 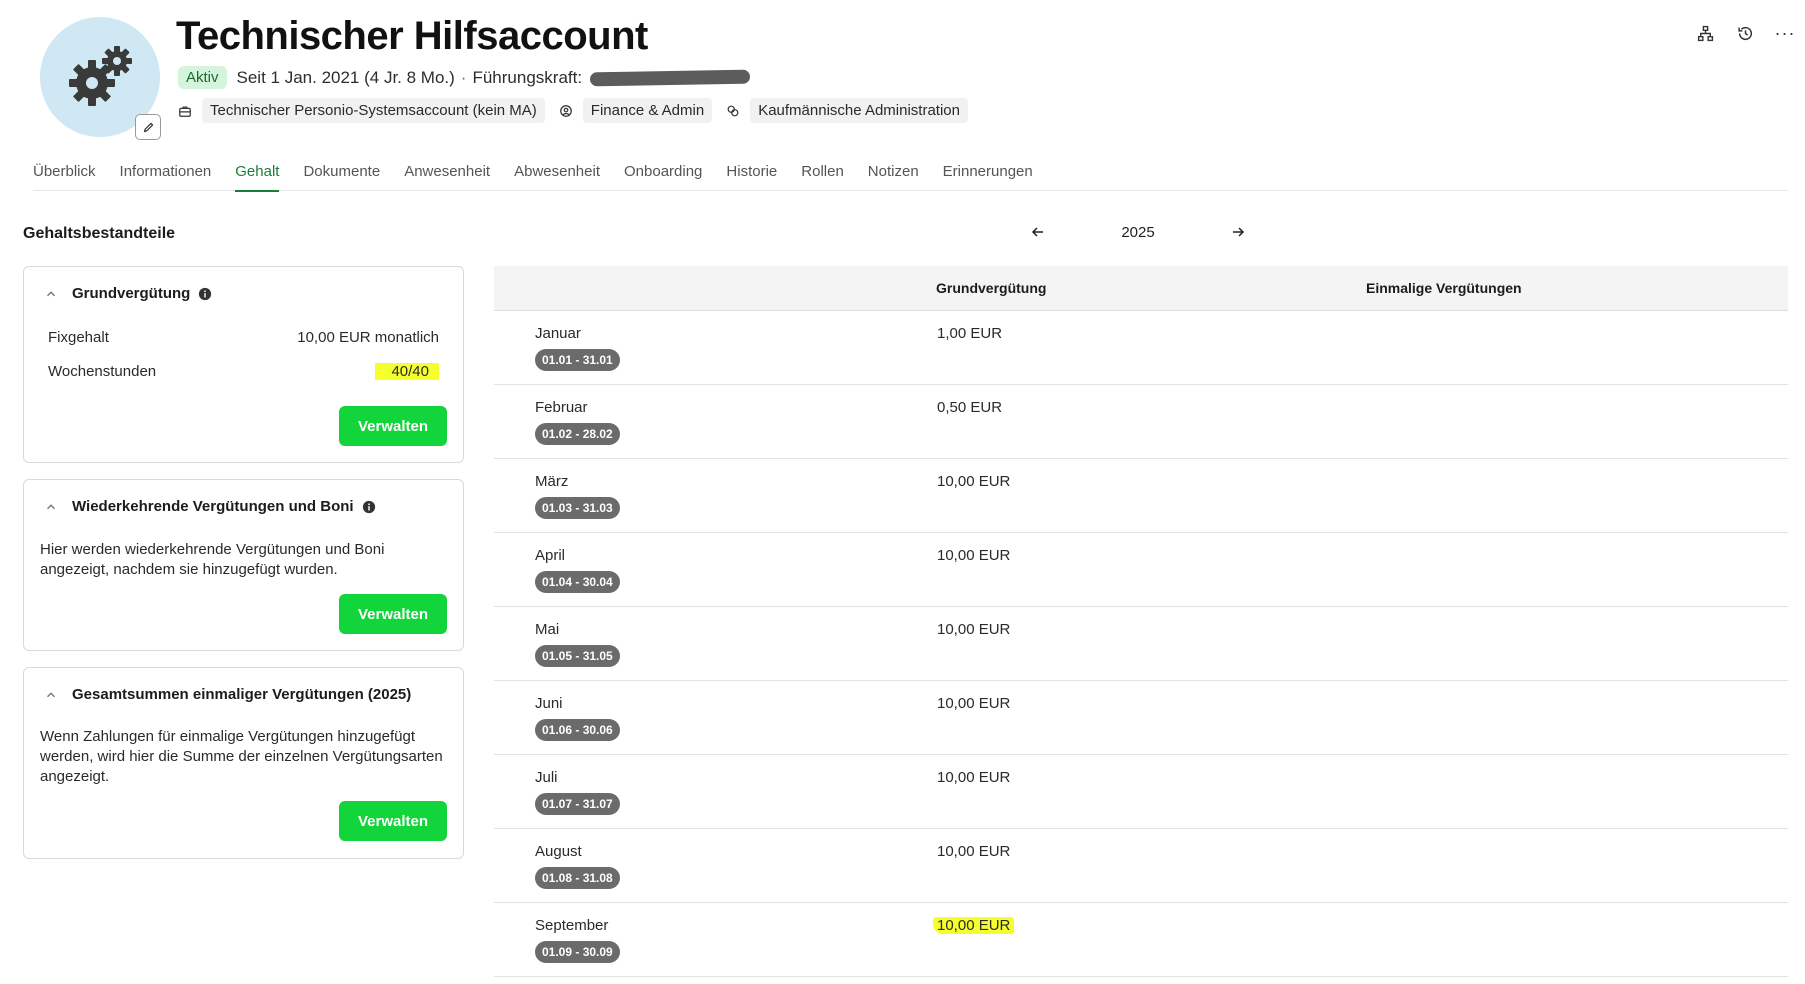 What do you see at coordinates (1141, 866) in the screenshot?
I see `table-row: August 01.08 - 31.08 10,00 EUR` at bounding box center [1141, 866].